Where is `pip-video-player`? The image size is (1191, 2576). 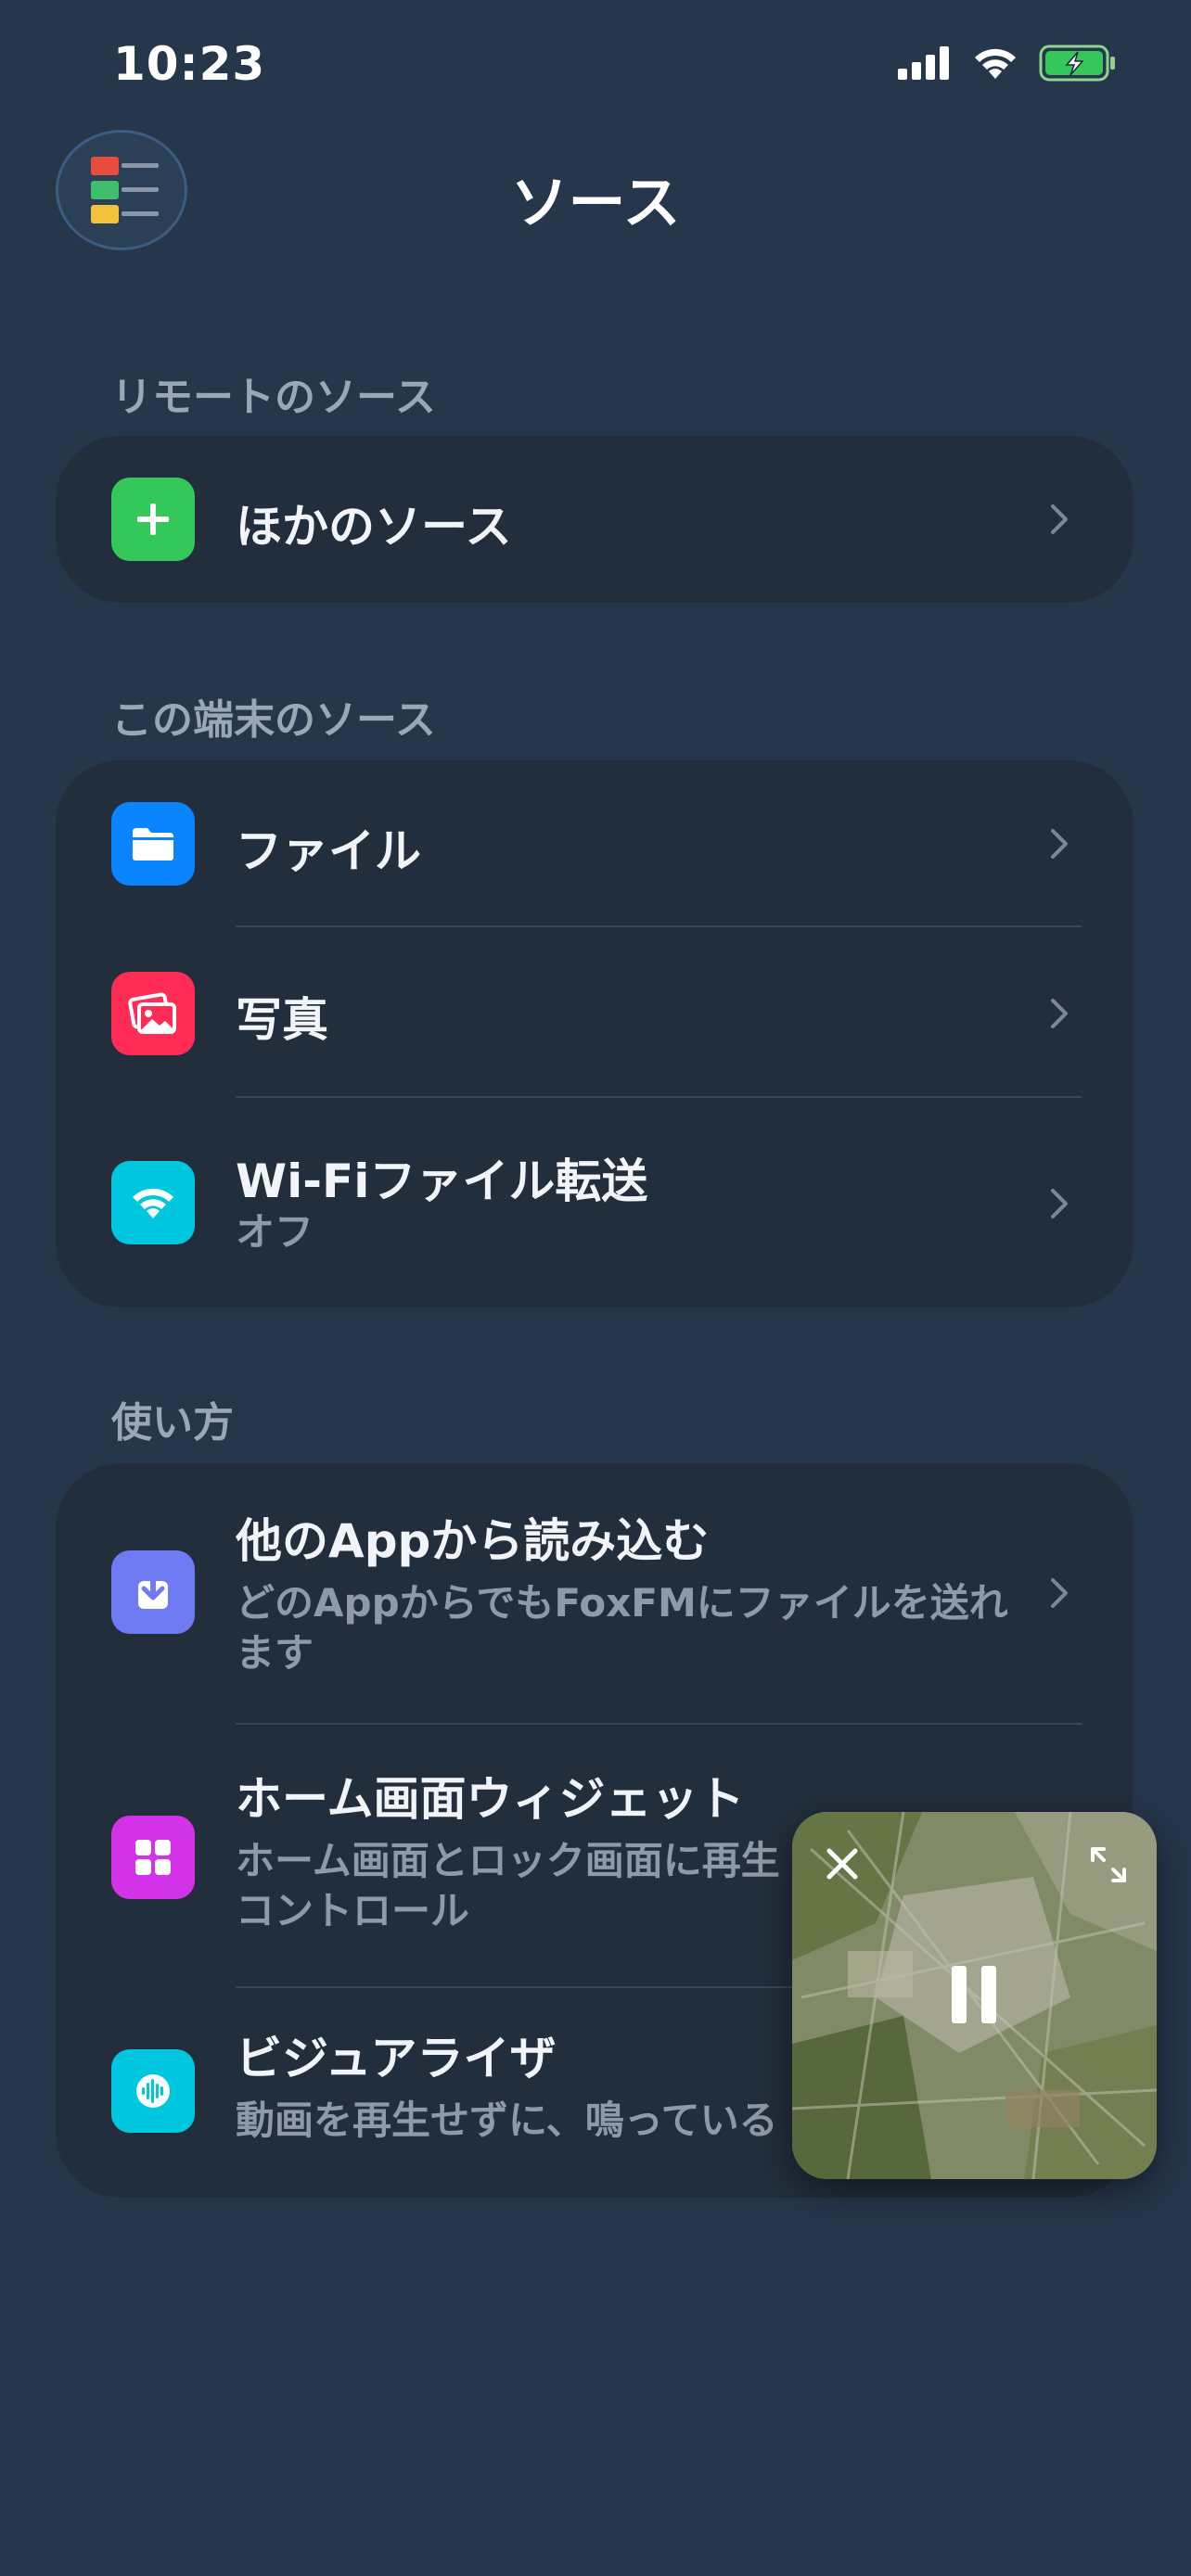 pip-video-player is located at coordinates (974, 1995).